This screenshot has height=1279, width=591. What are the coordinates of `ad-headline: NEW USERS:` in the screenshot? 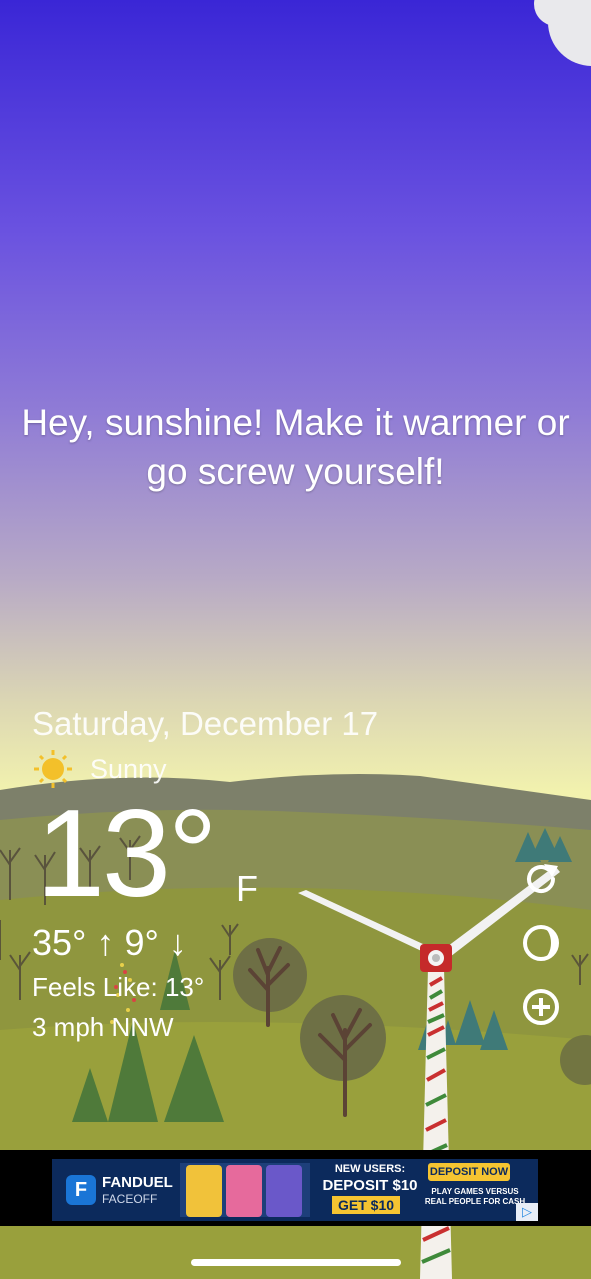 It's located at (370, 1169).